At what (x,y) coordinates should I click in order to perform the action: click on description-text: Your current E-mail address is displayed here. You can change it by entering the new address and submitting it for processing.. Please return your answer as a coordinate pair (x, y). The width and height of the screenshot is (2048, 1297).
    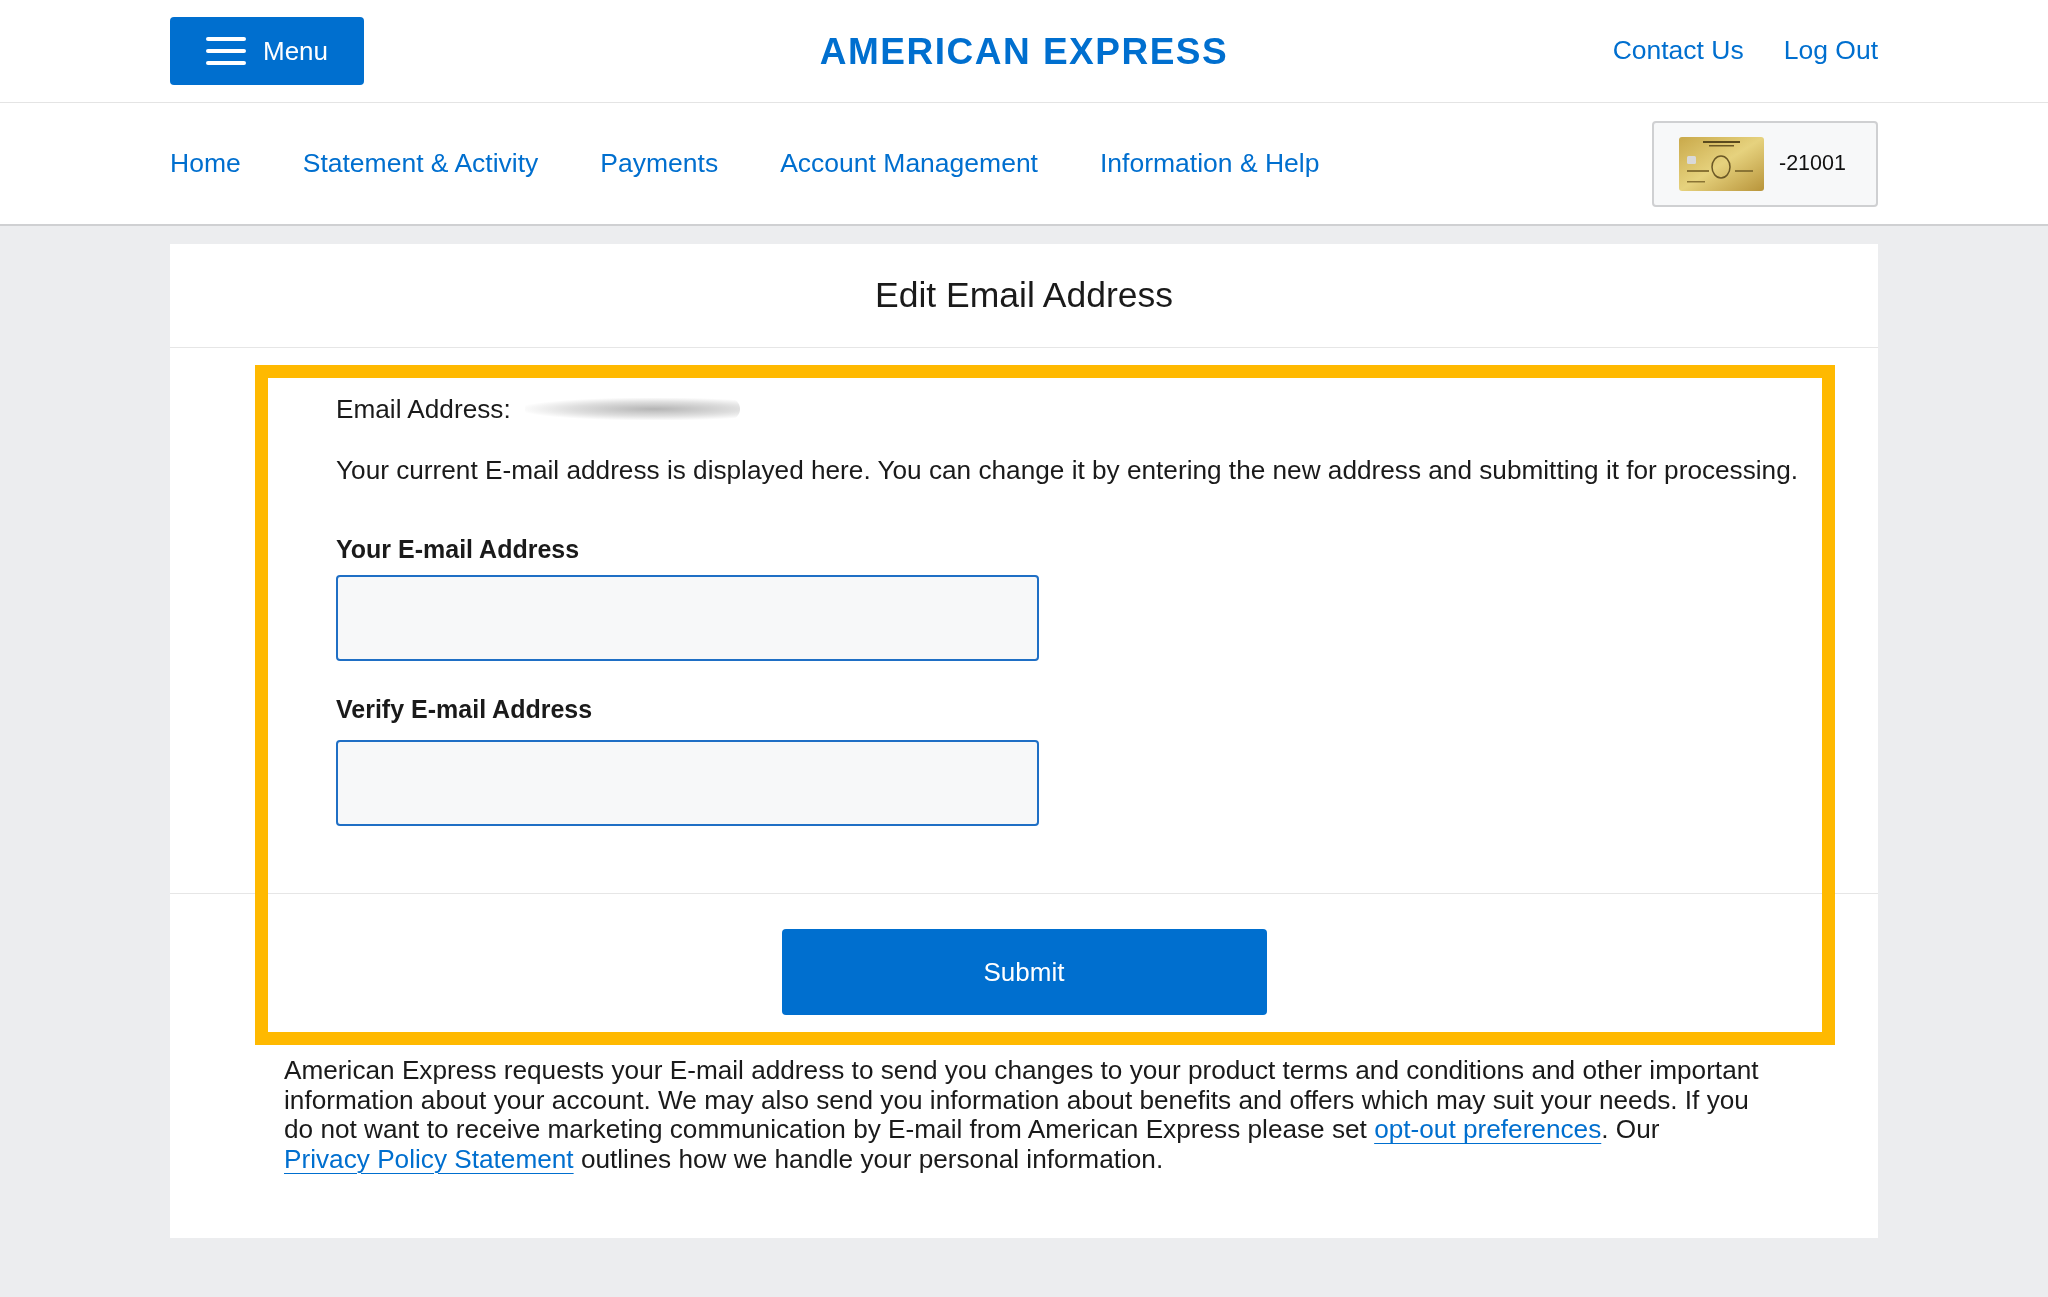
    Looking at the image, I should click on (1067, 470).